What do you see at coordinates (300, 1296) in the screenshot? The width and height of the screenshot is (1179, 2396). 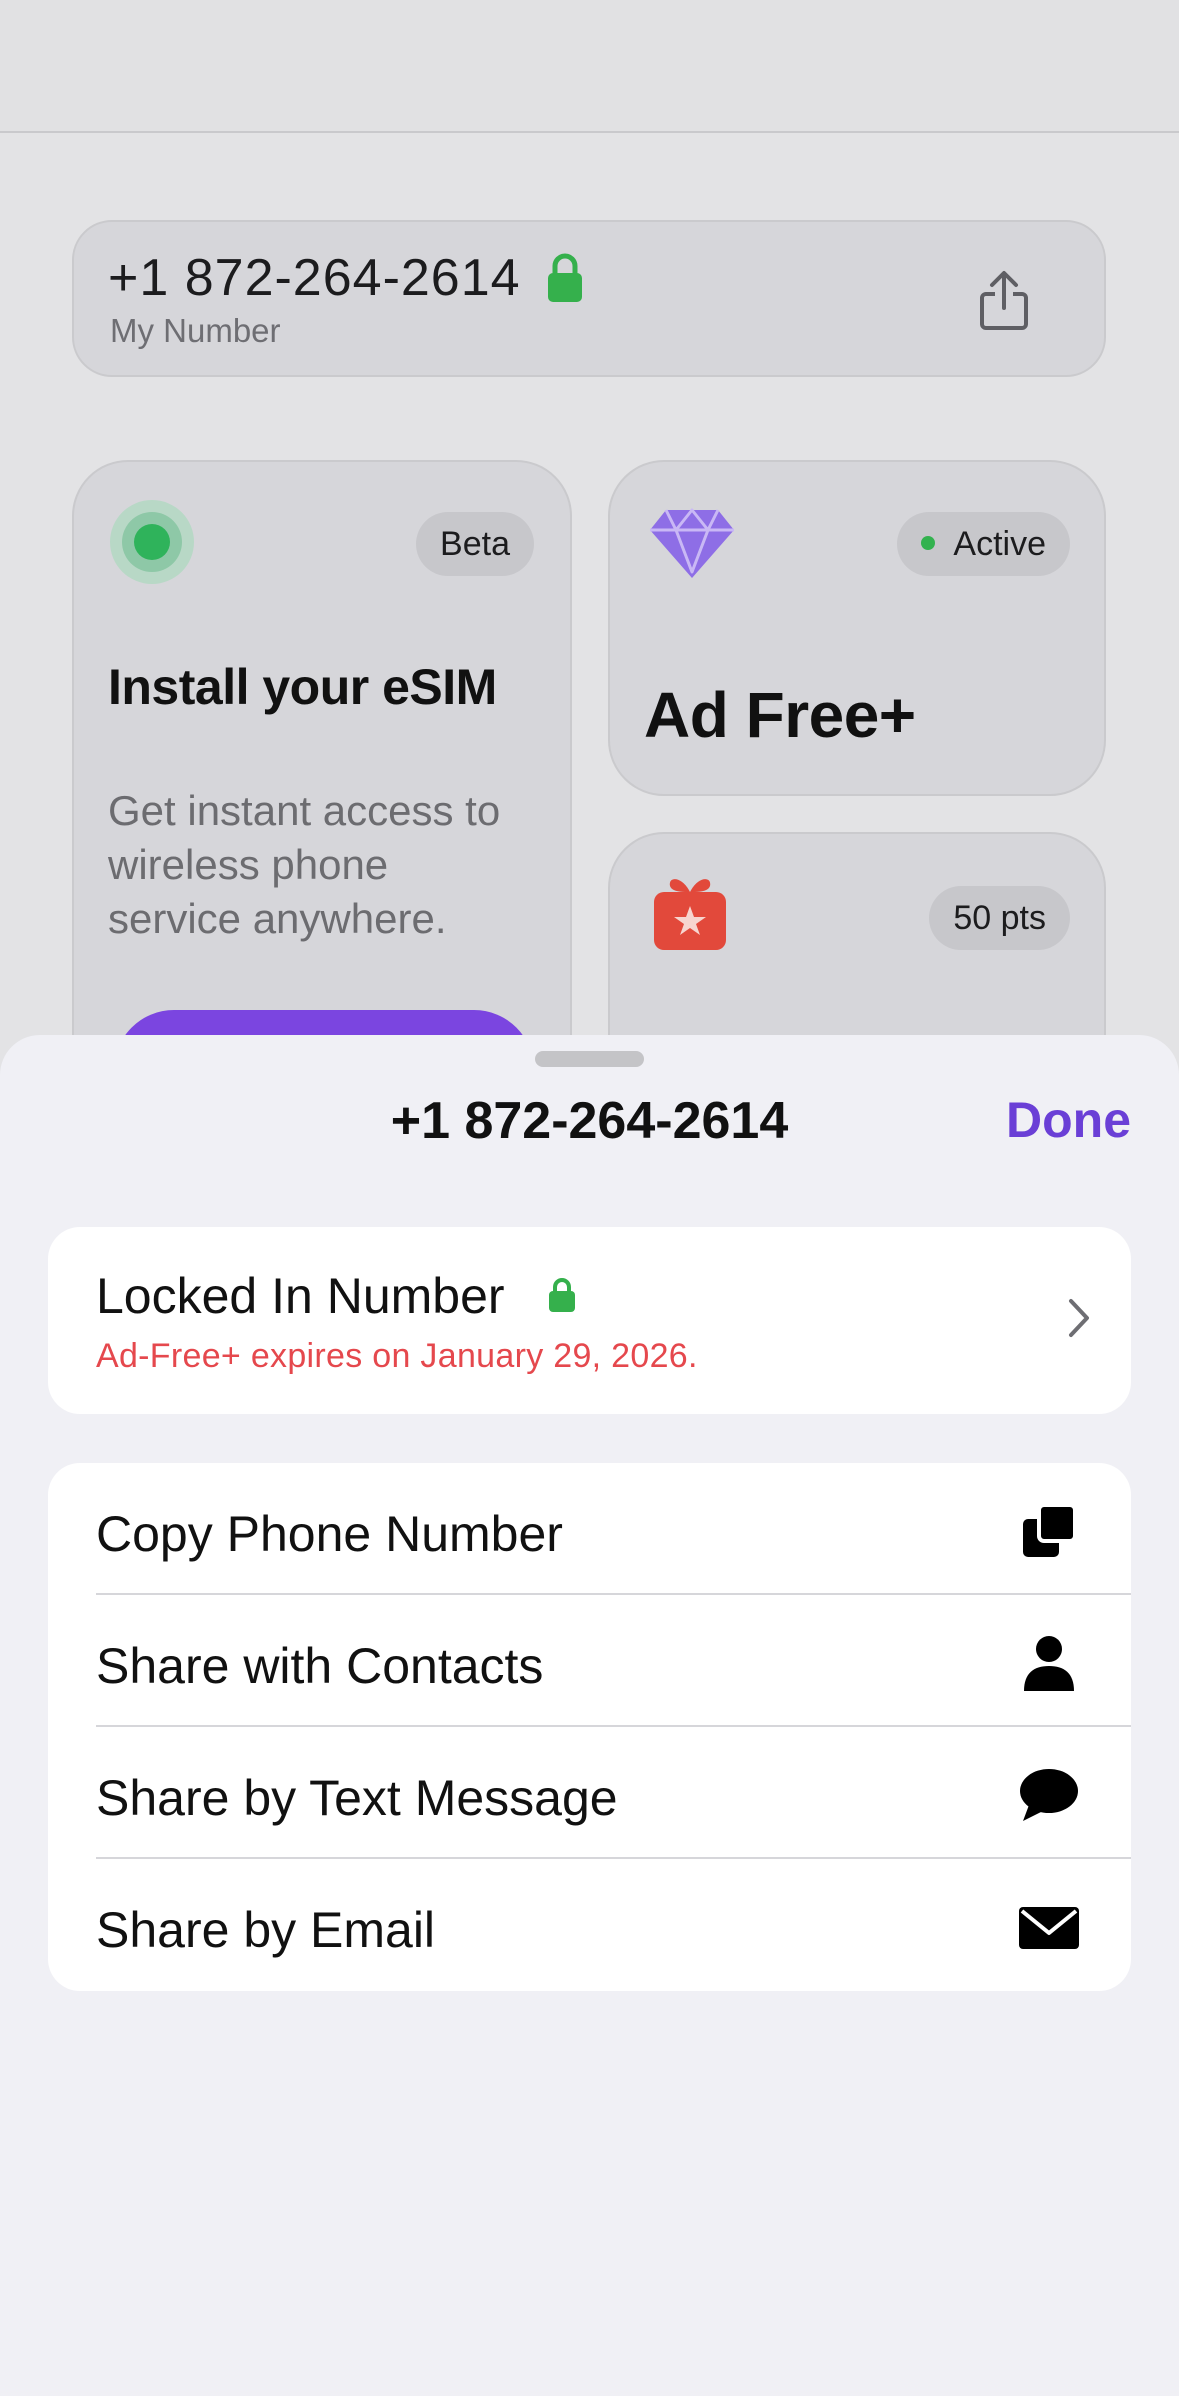 I see `locked-in-number-title: Locked In Number` at bounding box center [300, 1296].